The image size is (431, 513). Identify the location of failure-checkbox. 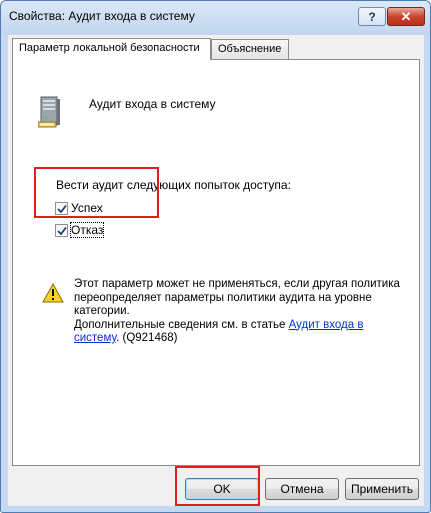
(61, 230).